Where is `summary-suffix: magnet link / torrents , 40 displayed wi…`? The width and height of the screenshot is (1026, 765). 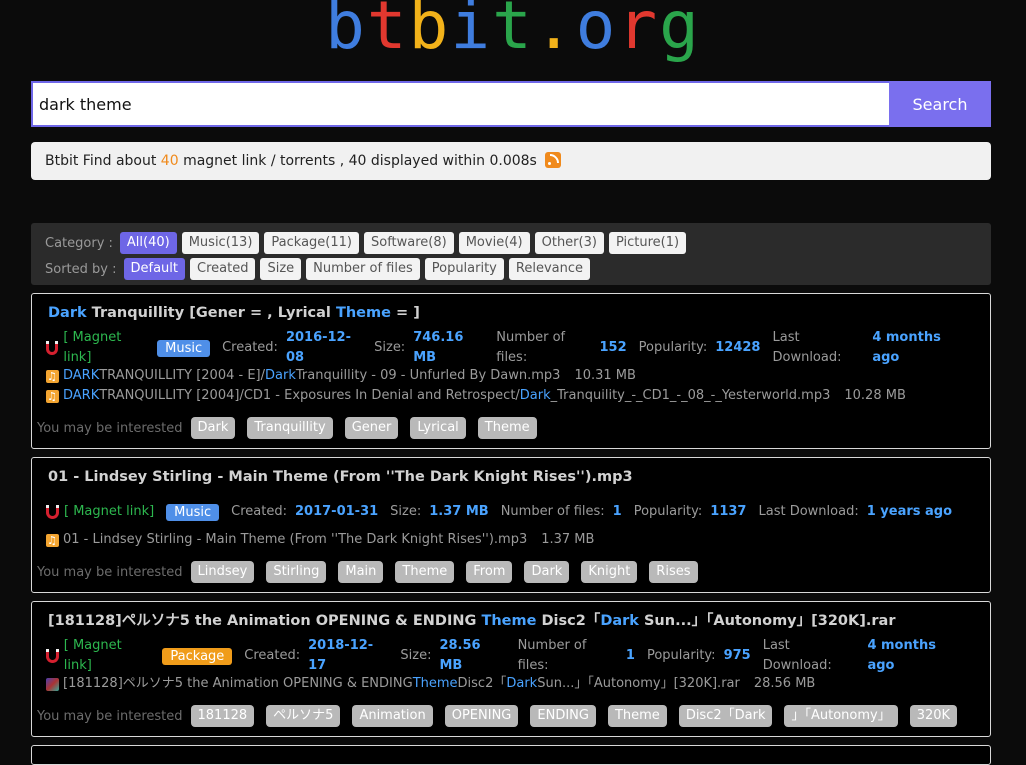
summary-suffix: magnet link / torrents , 40 displayed wi… is located at coordinates (357, 161).